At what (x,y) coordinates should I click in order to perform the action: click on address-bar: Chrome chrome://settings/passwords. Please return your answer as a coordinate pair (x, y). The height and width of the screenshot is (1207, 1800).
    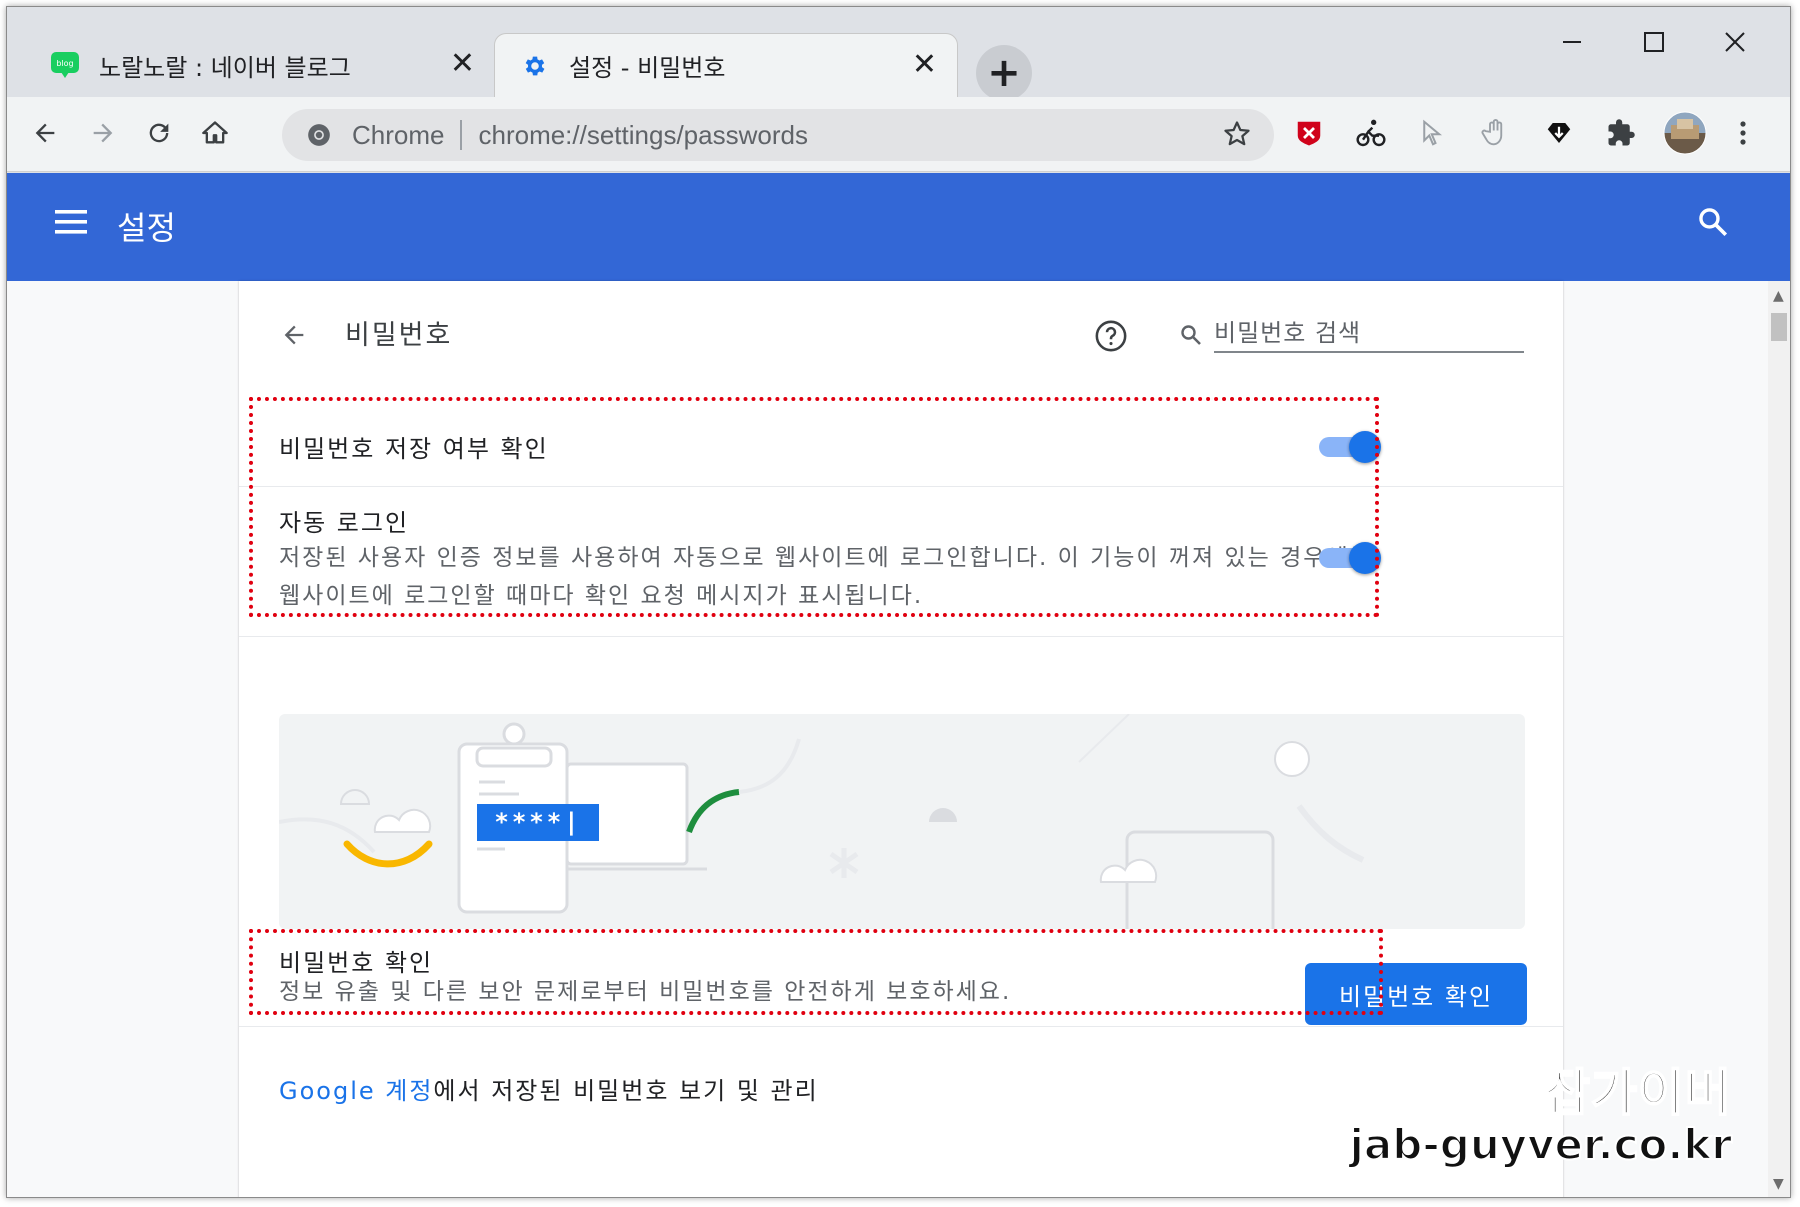
    Looking at the image, I should click on (778, 135).